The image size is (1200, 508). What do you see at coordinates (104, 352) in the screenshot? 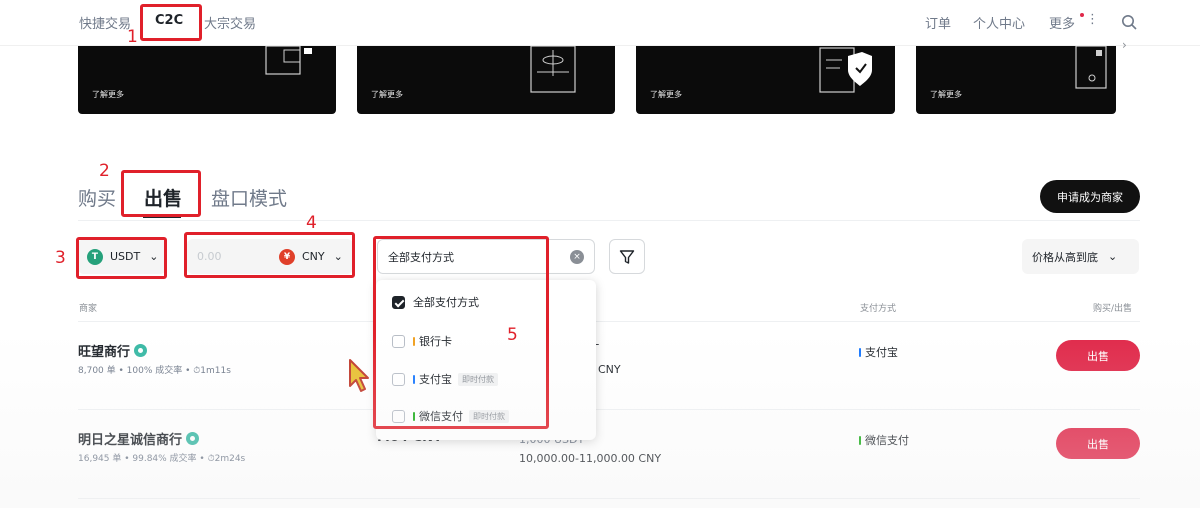
I see `merchant-name-text: 旺望商行` at bounding box center [104, 352].